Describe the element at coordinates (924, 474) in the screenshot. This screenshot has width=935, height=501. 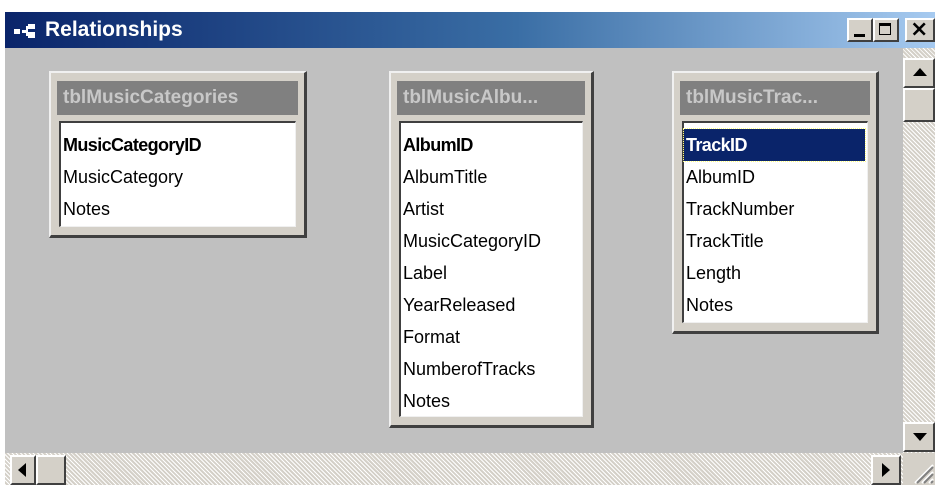
I see `resize-grip-icon` at that location.